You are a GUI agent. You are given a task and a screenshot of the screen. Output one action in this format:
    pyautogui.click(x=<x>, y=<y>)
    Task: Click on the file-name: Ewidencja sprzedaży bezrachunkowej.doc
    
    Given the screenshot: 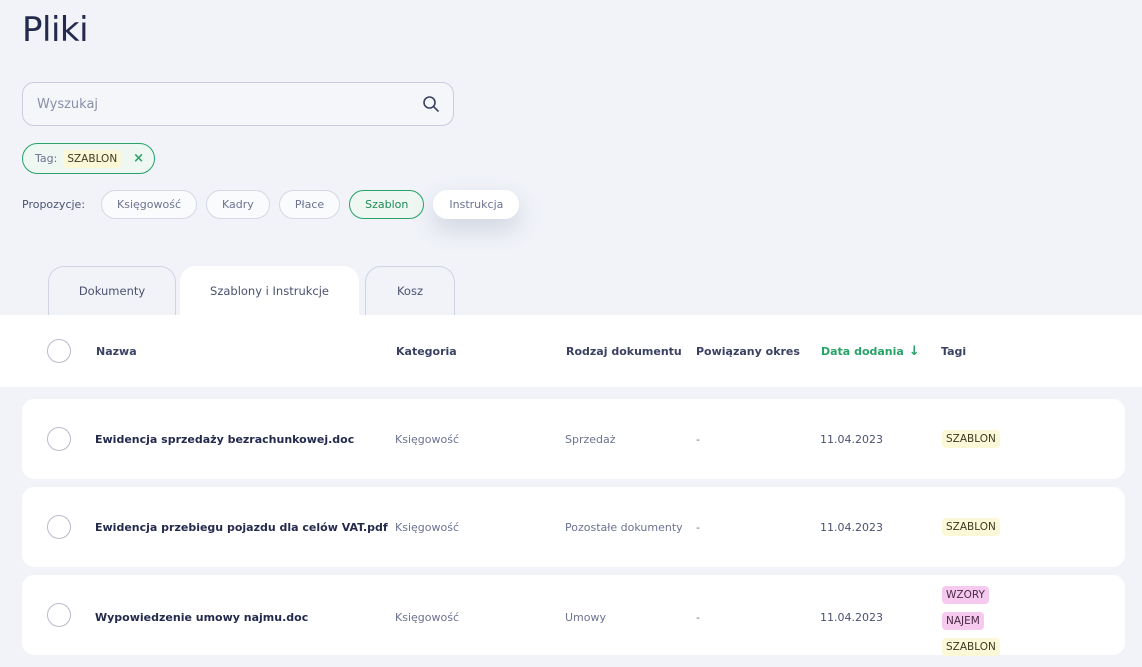 What is the action you would take?
    pyautogui.click(x=224, y=439)
    